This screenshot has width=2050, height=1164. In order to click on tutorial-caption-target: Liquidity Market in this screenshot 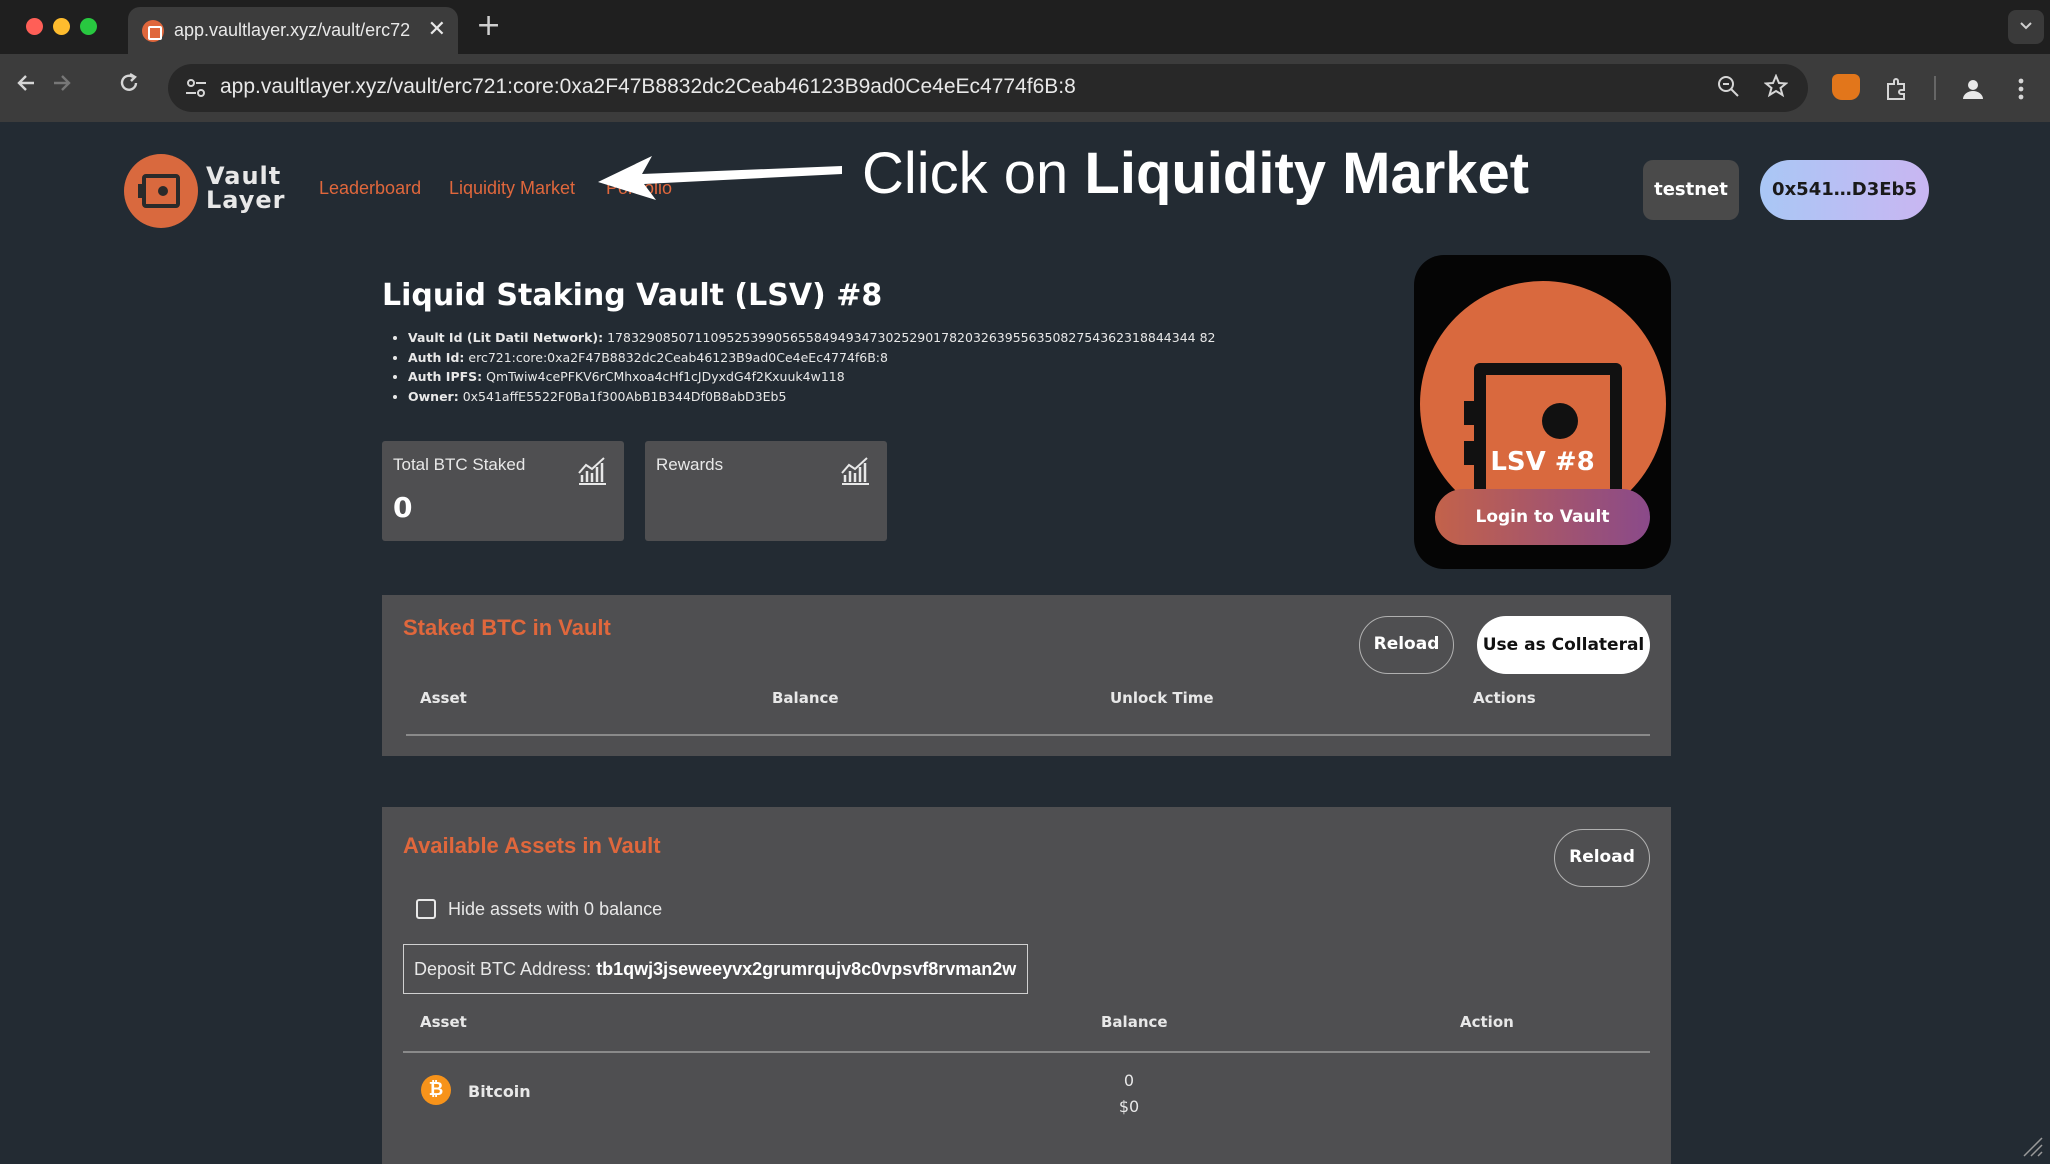, I will do `click(1307, 173)`.